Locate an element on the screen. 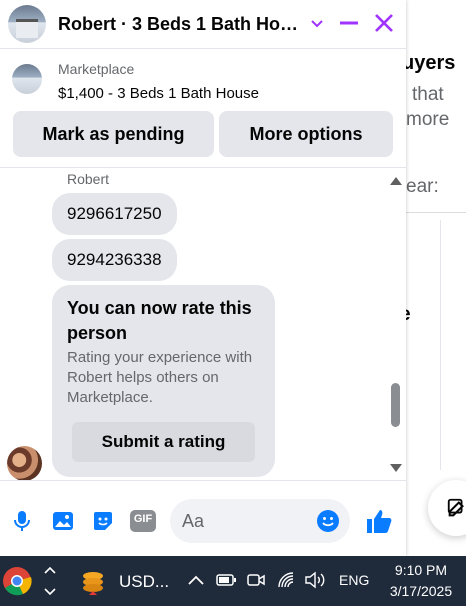 The width and height of the screenshot is (466, 606). chat-header: Robert · 3 Beds 1 Bath House is located at coordinates (203, 24).